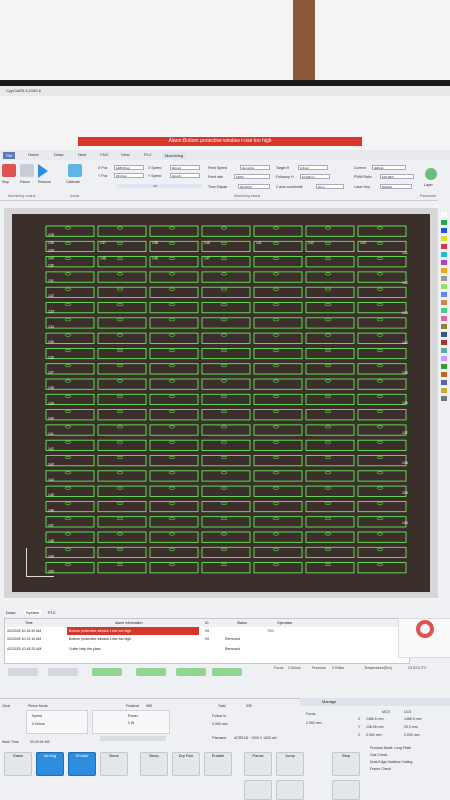 The width and height of the screenshot is (450, 800). Describe the element at coordinates (270, 631) in the screenshot. I see `cell-operation: TBD` at that location.